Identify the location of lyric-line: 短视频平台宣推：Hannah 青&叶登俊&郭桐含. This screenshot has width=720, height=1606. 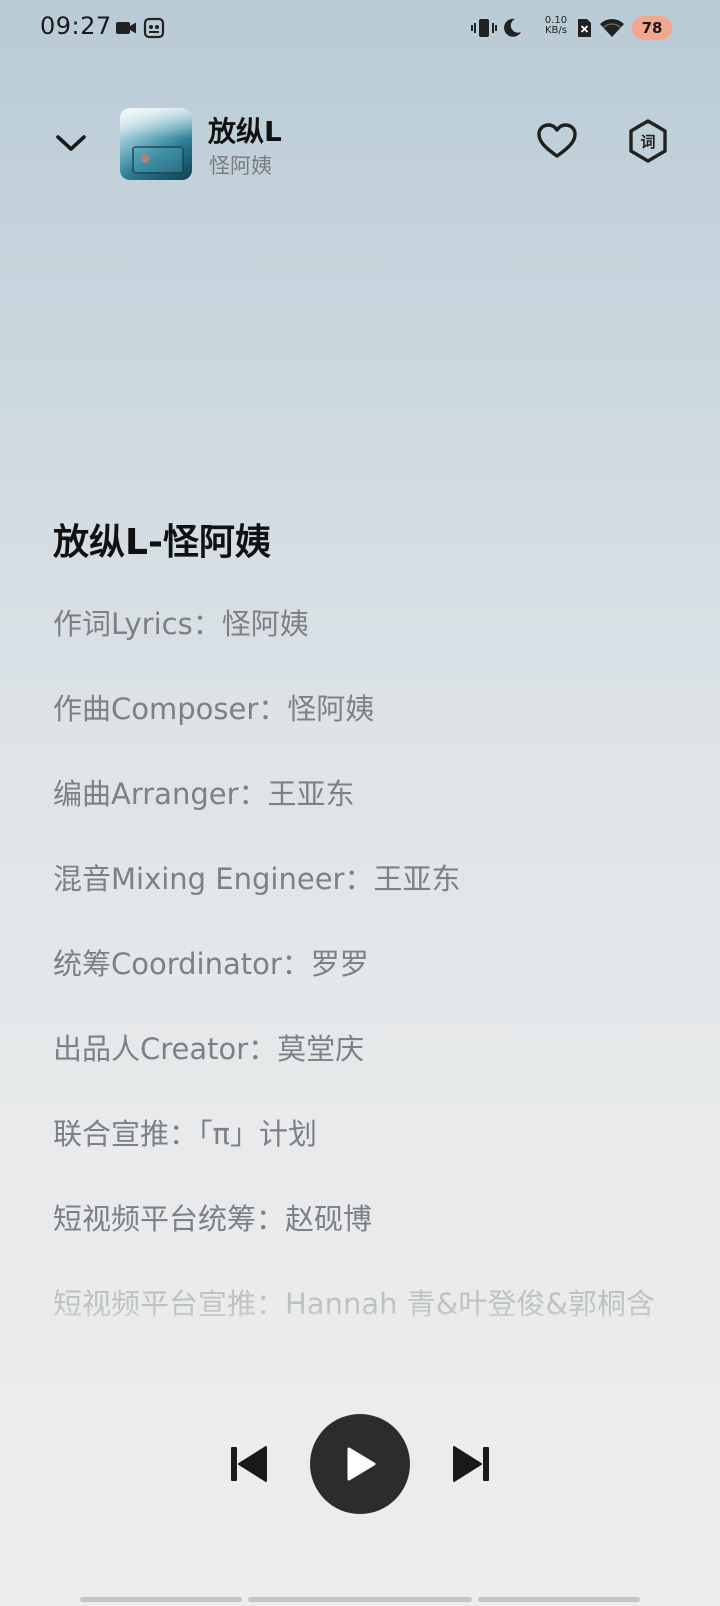
(354, 1304).